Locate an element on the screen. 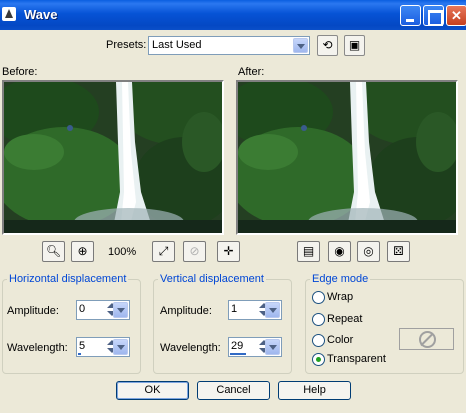  title-bar: Wave is located at coordinates (233, 15).